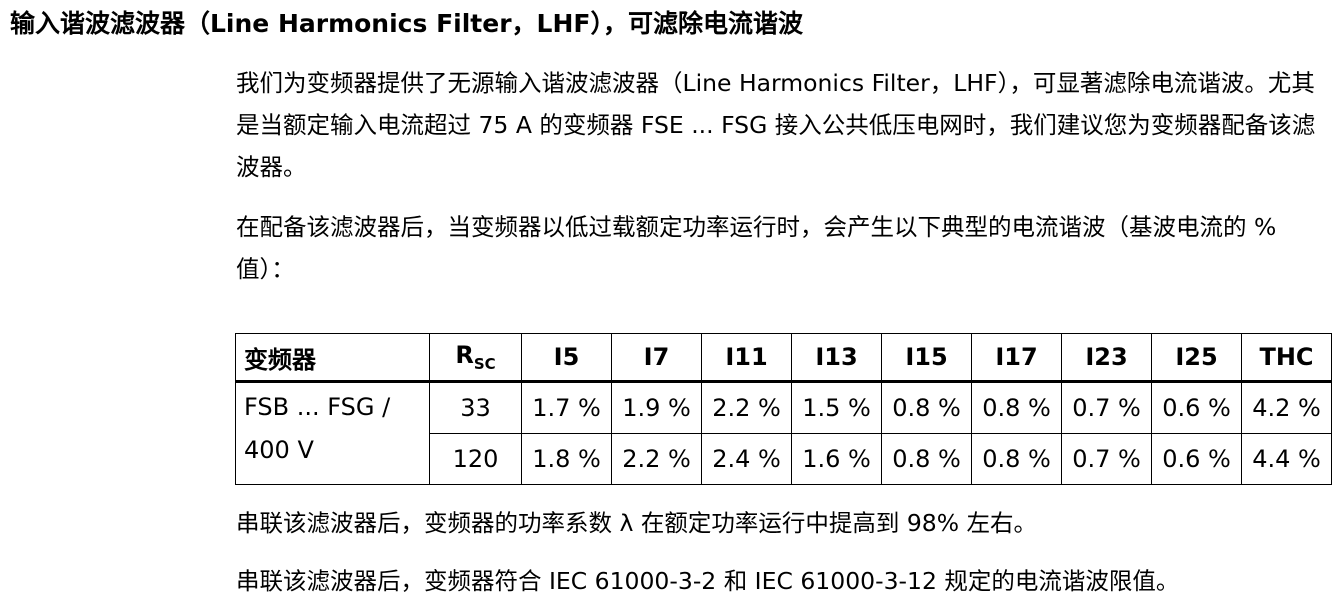  What do you see at coordinates (279, 450) in the screenshot?
I see `device-line-2: 400 V` at bounding box center [279, 450].